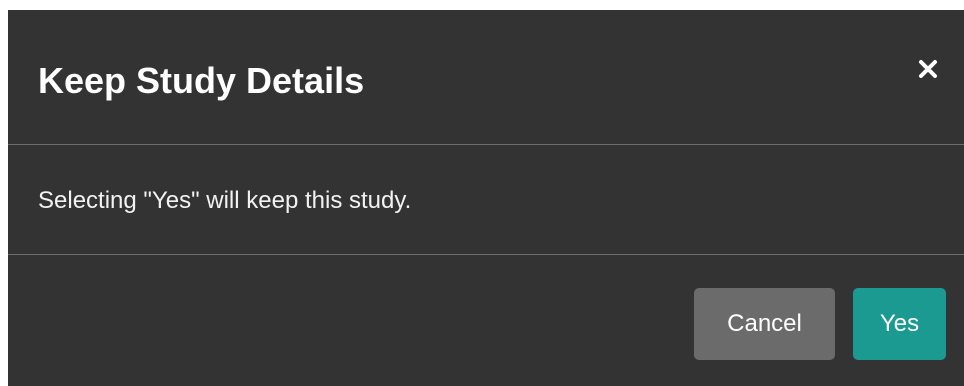 Image resolution: width=964 pixels, height=386 pixels. I want to click on dialog-title: Keep Study Details, so click(201, 80).